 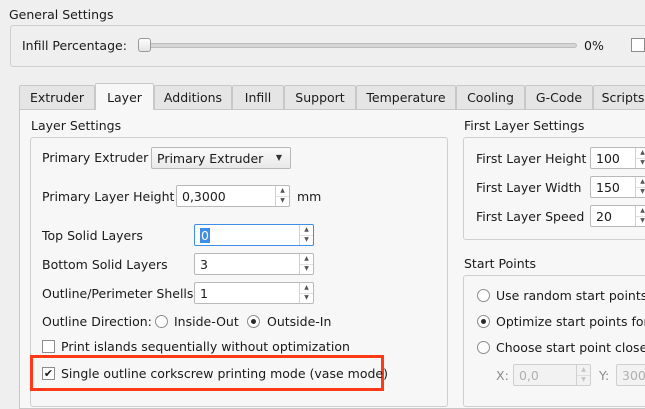 I want to click on infill-percentage-label: Infill Percentage:, so click(x=74, y=45).